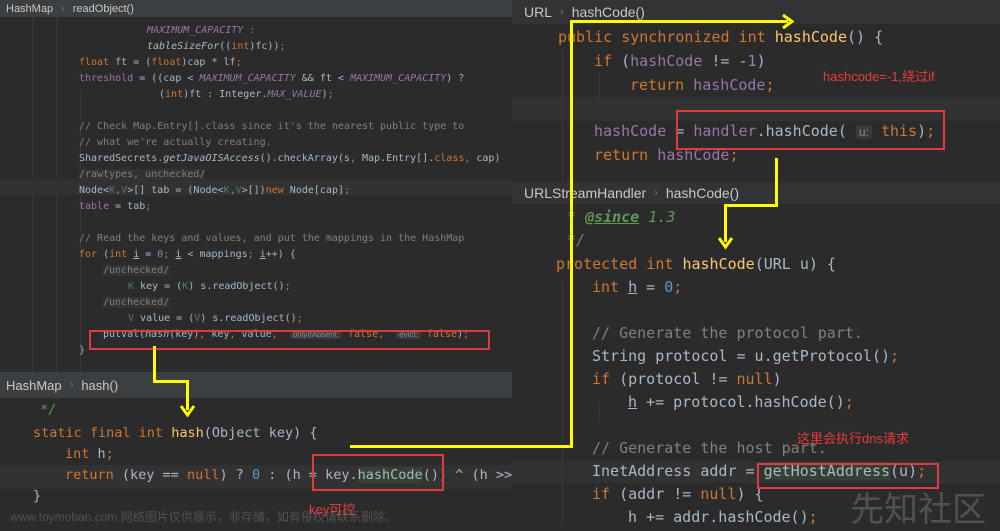  Describe the element at coordinates (879, 76) in the screenshot. I see `annotation-bypass-if: hashcode=-1,绕过if` at that location.